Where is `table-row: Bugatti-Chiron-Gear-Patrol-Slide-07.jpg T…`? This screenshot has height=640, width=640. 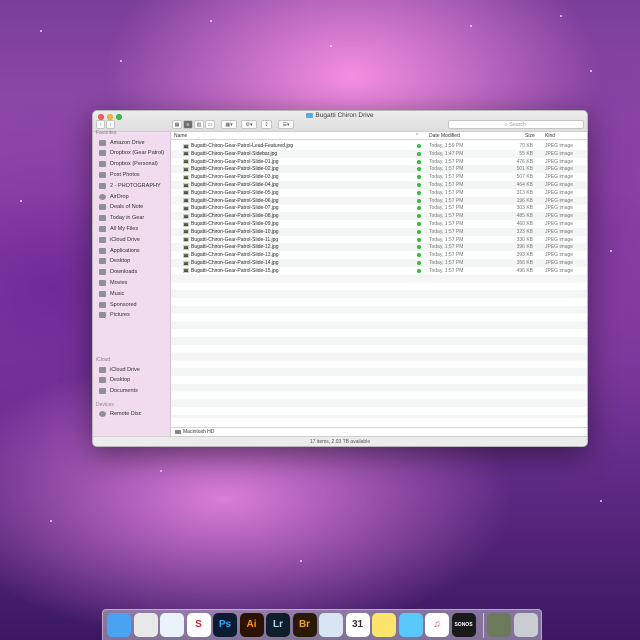 table-row: Bugatti-Chiron-Gear-Patrol-Slide-07.jpg T… is located at coordinates (379, 208).